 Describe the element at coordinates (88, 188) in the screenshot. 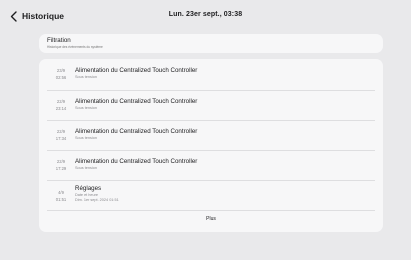

I see `event-title: Réglages` at that location.